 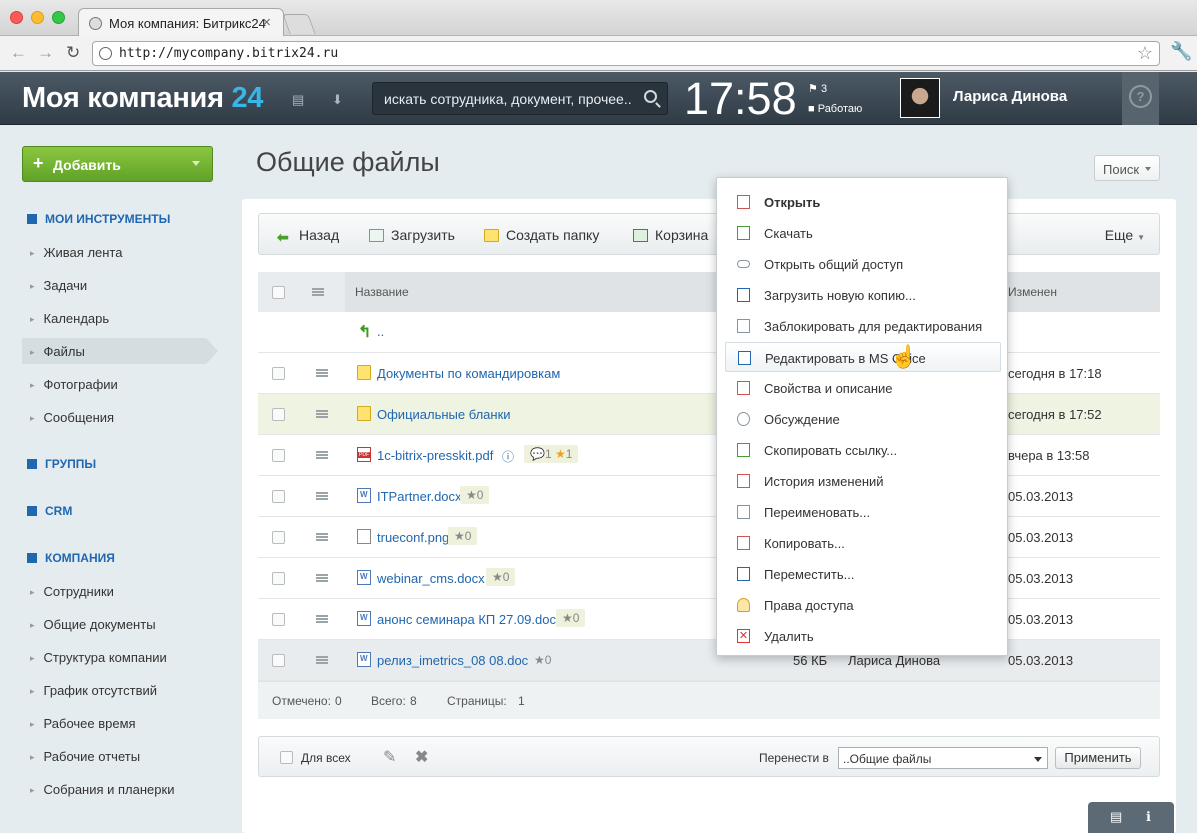 What do you see at coordinates (863, 605) in the screenshot?
I see `menu-item-access-rights: Права доступа` at bounding box center [863, 605].